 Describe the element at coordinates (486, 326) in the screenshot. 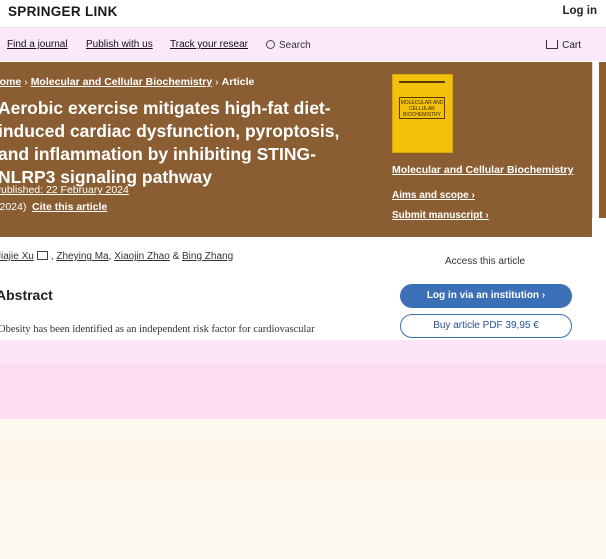

I see `buy-pdf-button: Buy article PDF 39,95 €` at that location.